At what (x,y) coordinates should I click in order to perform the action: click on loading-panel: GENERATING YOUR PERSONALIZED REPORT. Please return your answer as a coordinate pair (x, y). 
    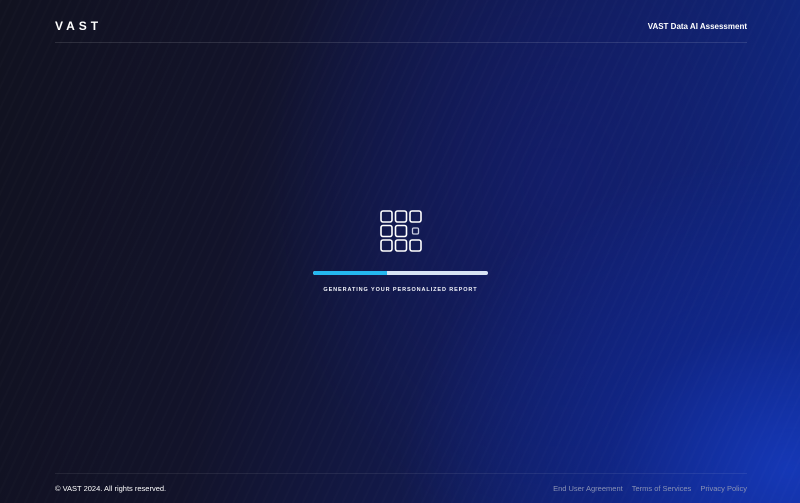
    Looking at the image, I should click on (400, 251).